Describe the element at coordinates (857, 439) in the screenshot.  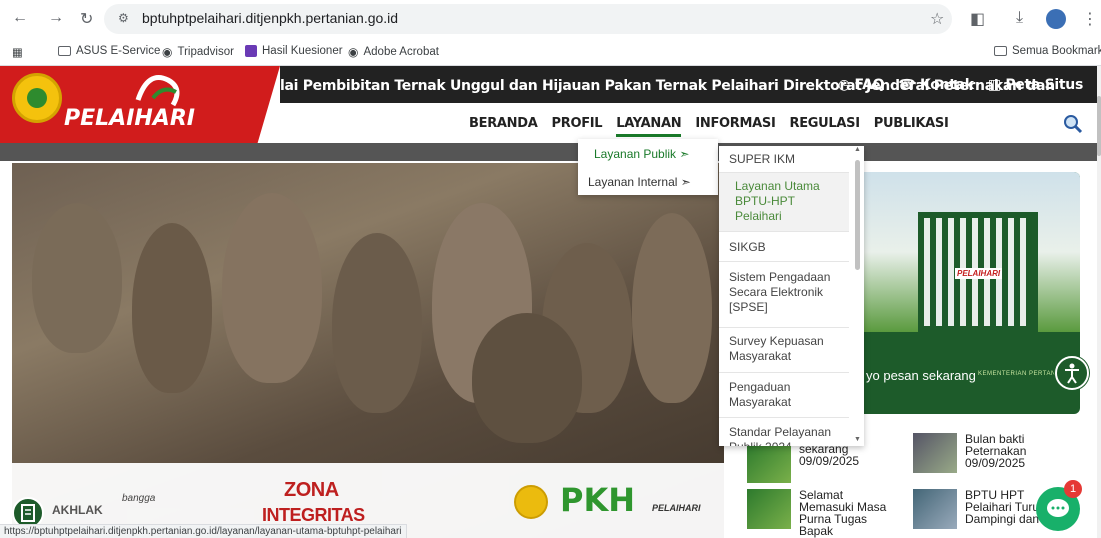
I see `scroll-down-icon: ▼` at that location.